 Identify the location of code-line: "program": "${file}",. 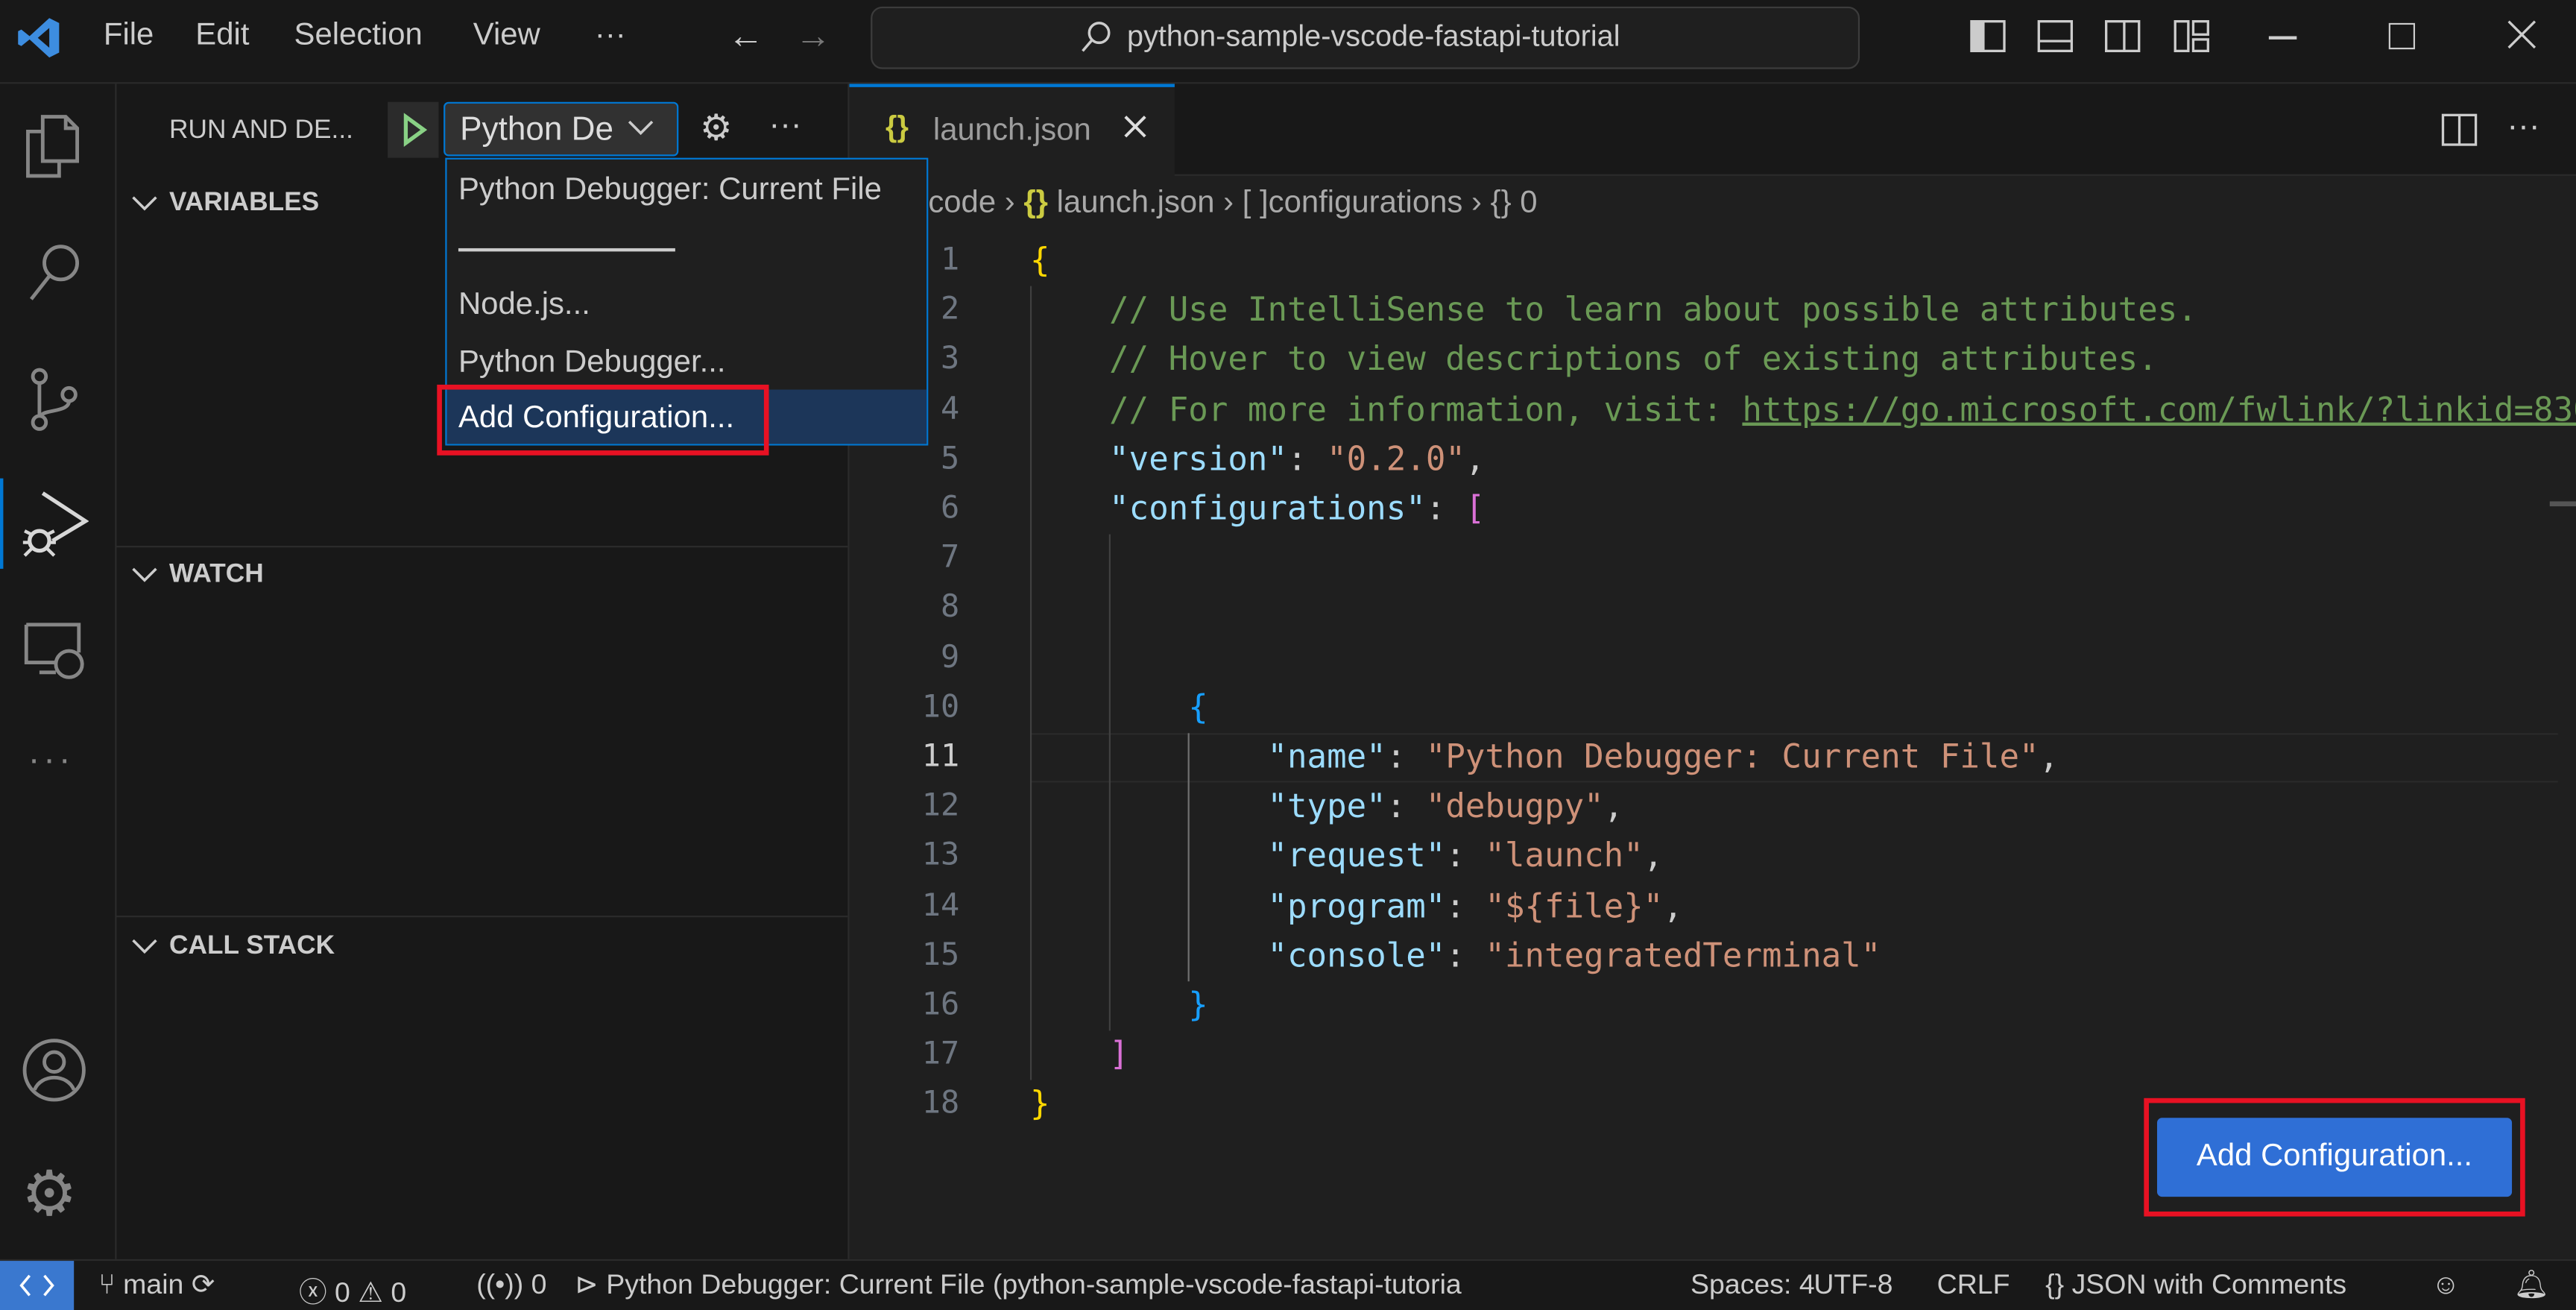
(1356, 905).